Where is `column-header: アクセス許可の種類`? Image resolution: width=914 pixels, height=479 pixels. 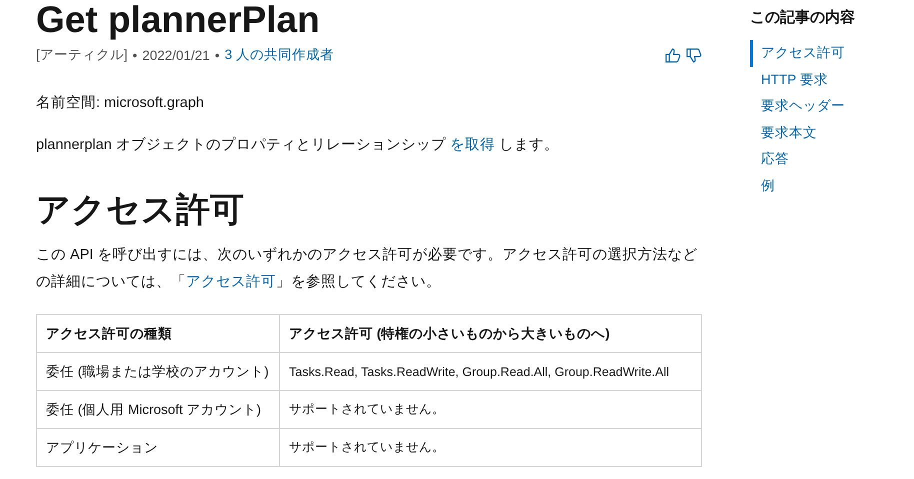
column-header: アクセス許可の種類 is located at coordinates (158, 333).